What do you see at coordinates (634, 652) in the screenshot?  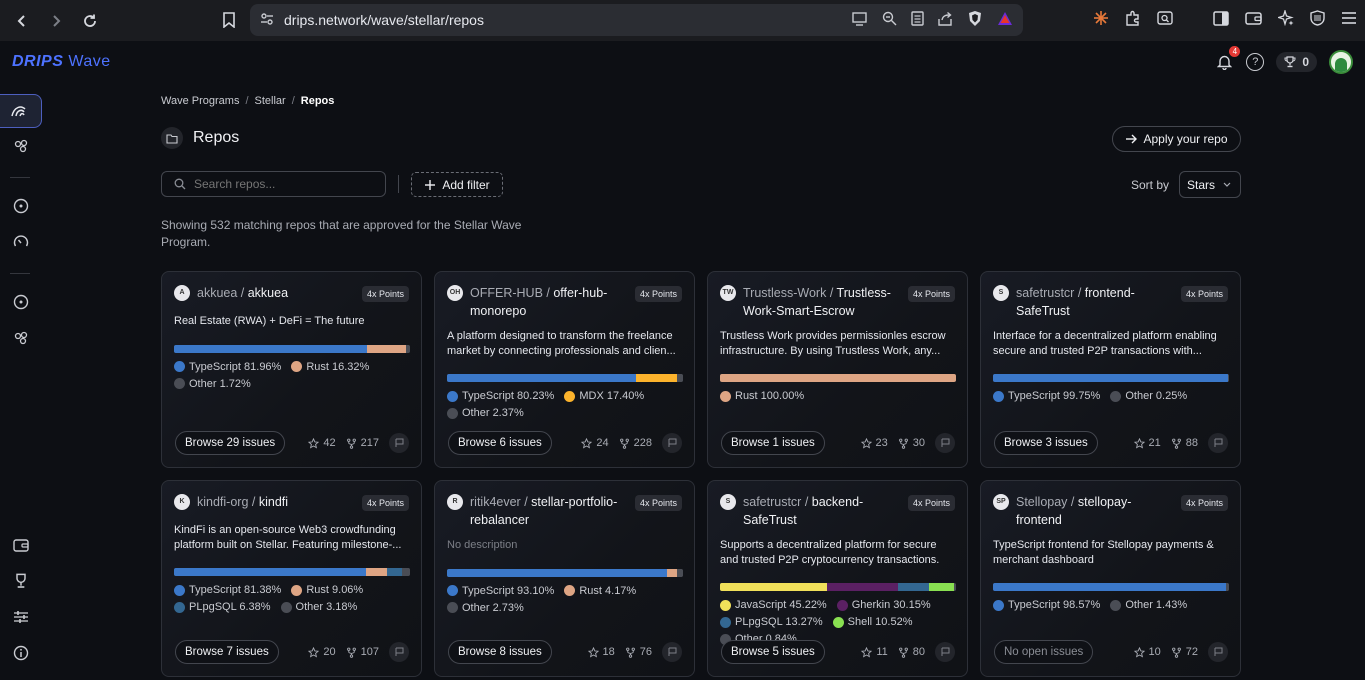 I see `repo-stats: 18 76` at bounding box center [634, 652].